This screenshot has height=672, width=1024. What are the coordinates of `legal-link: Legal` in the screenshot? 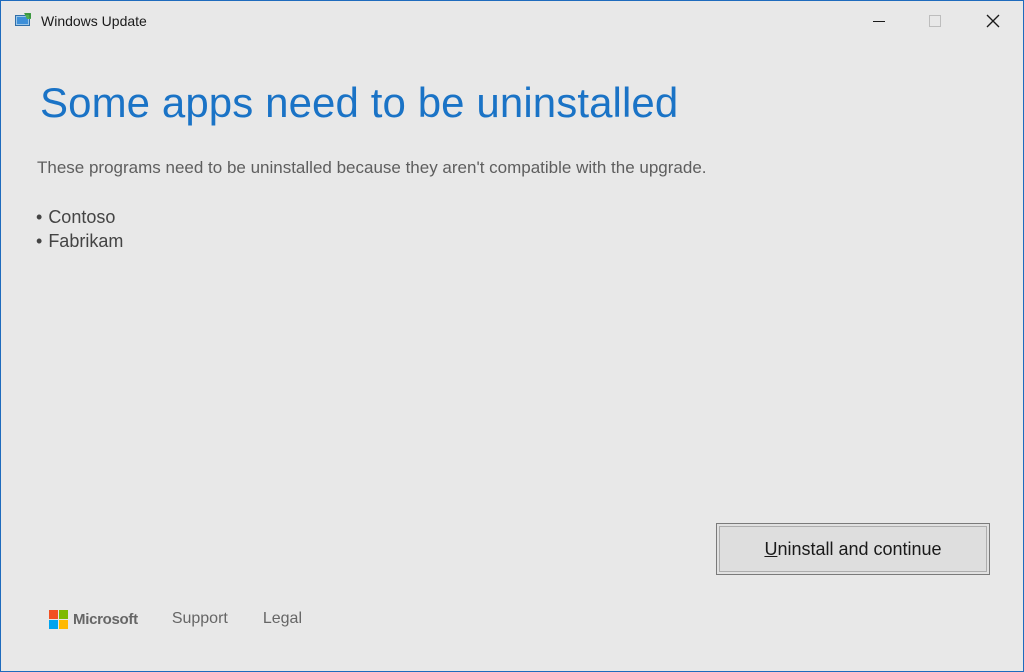 It's located at (282, 619).